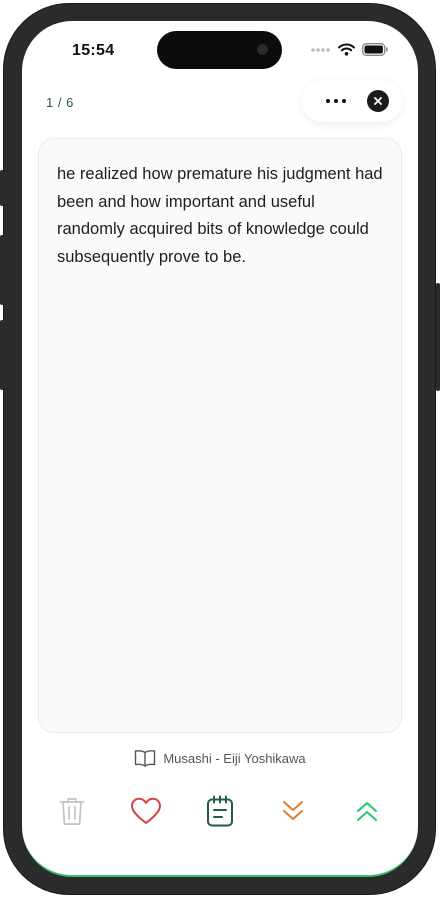 This screenshot has width=440, height=897. What do you see at coordinates (375, 49) in the screenshot?
I see `battery-icon` at bounding box center [375, 49].